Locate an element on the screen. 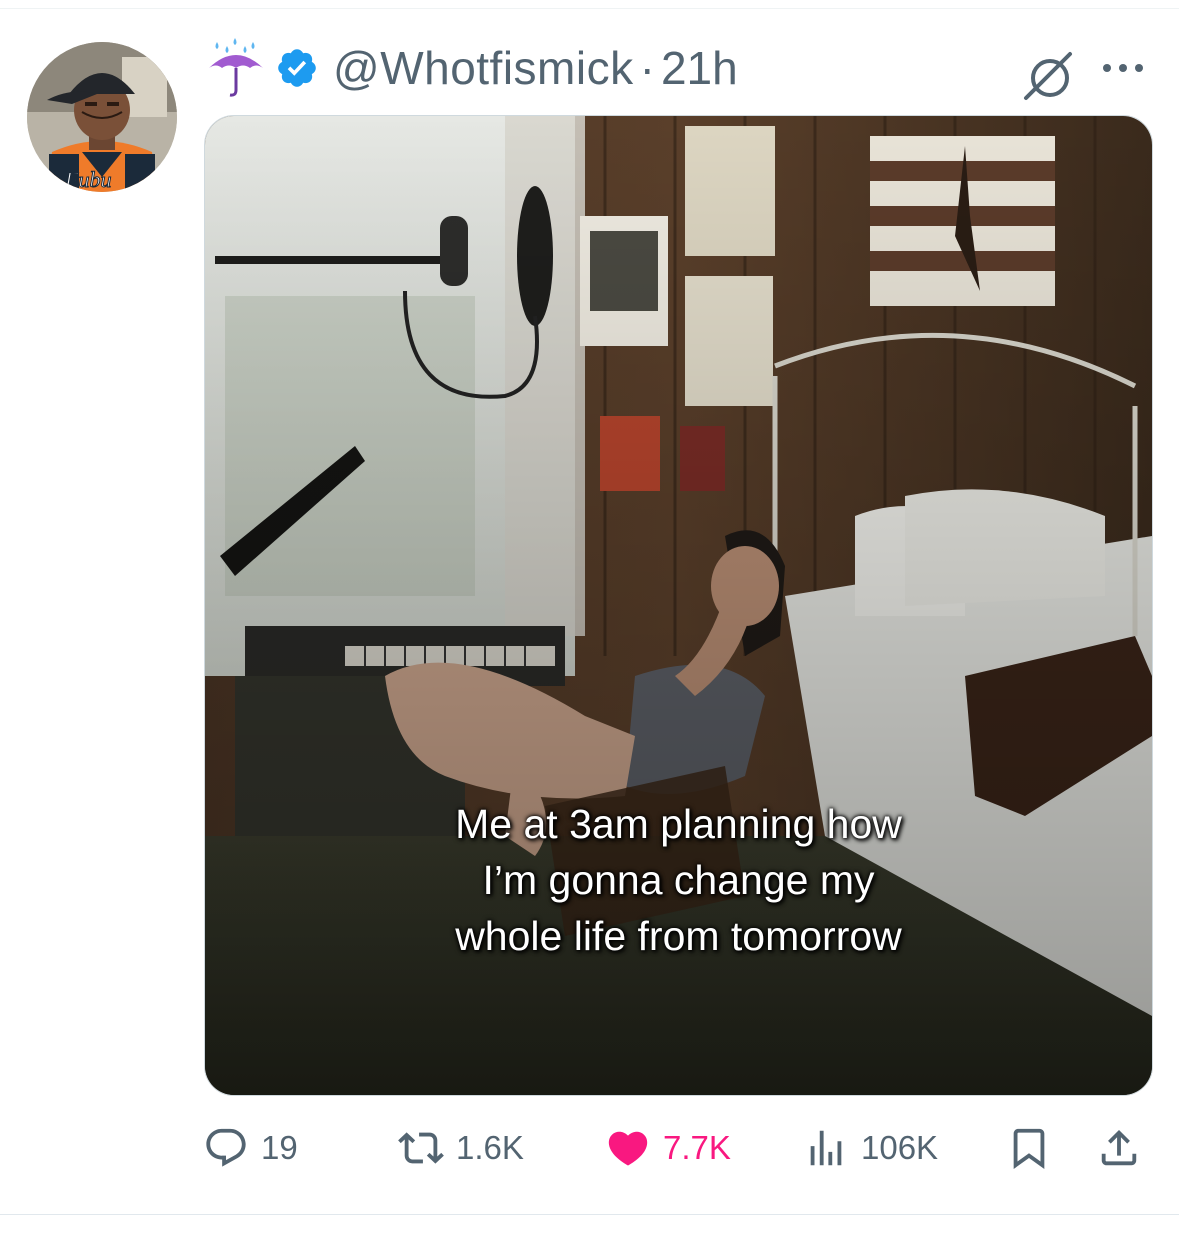 This screenshot has width=1179, height=1235. caption-line: I’m gonna change my is located at coordinates (678, 880).